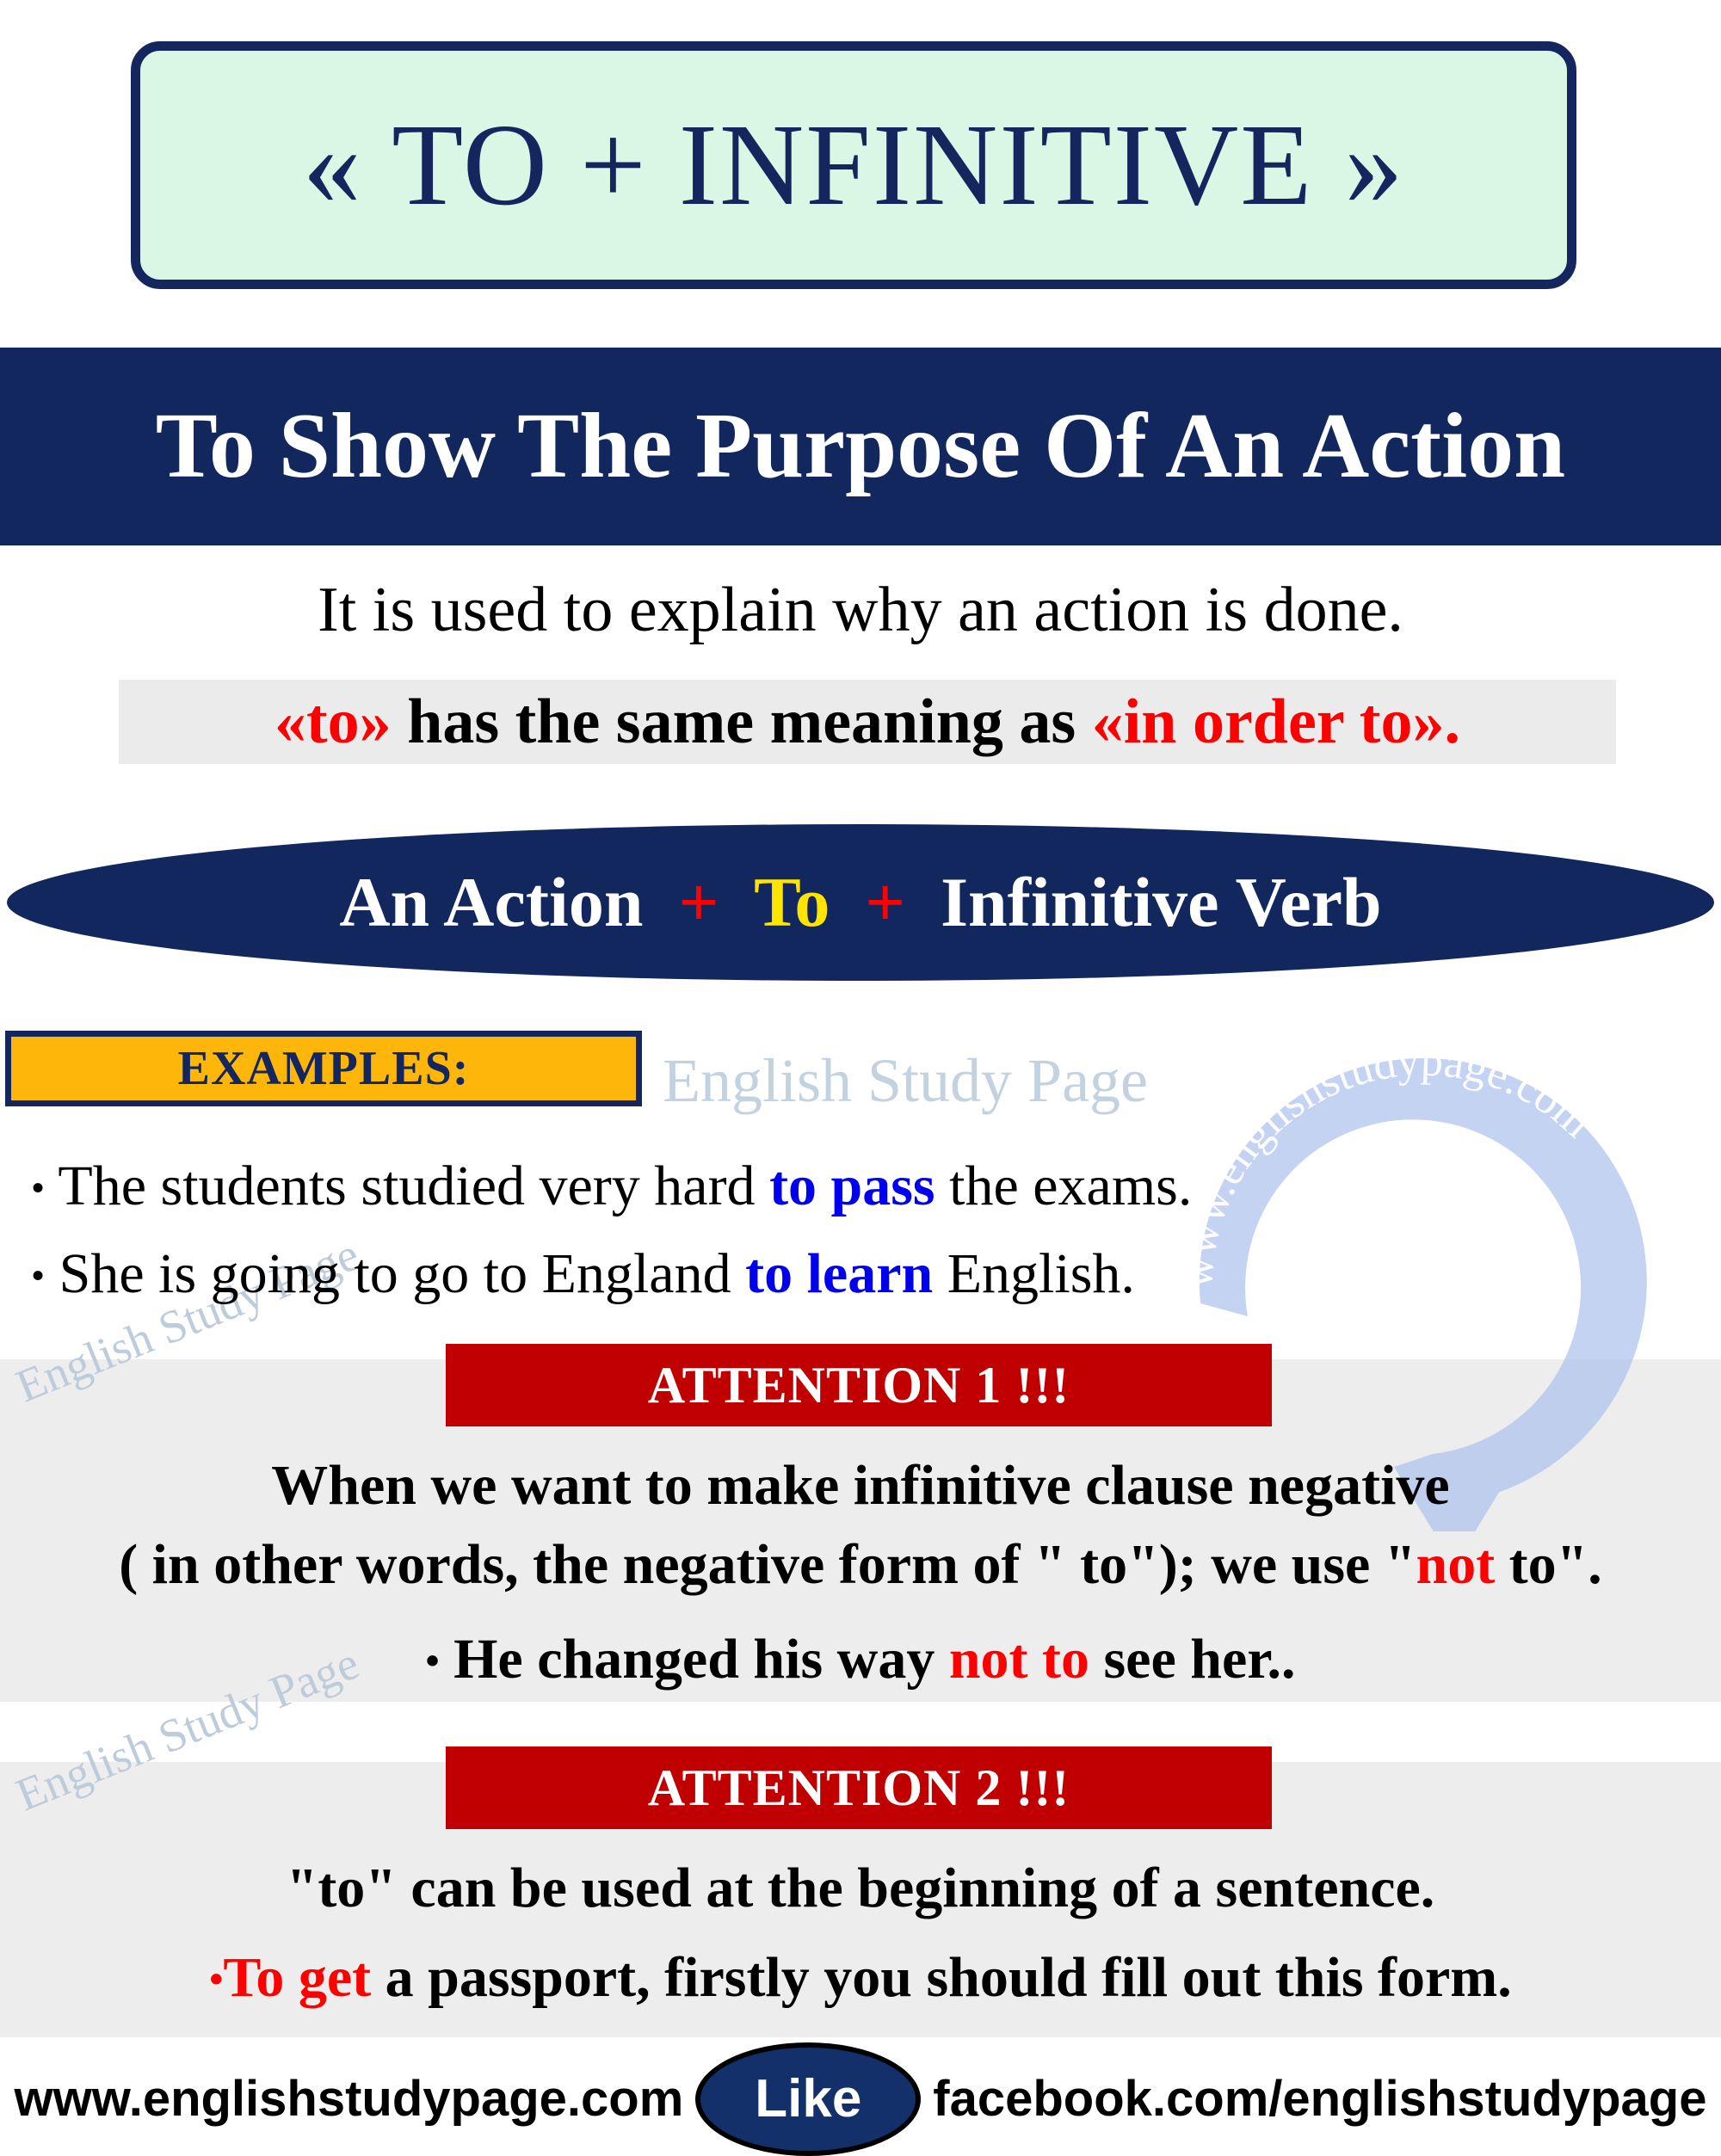 The width and height of the screenshot is (1721, 2156). Describe the element at coordinates (839, 1273) in the screenshot. I see `example-highlight: to learn` at that location.